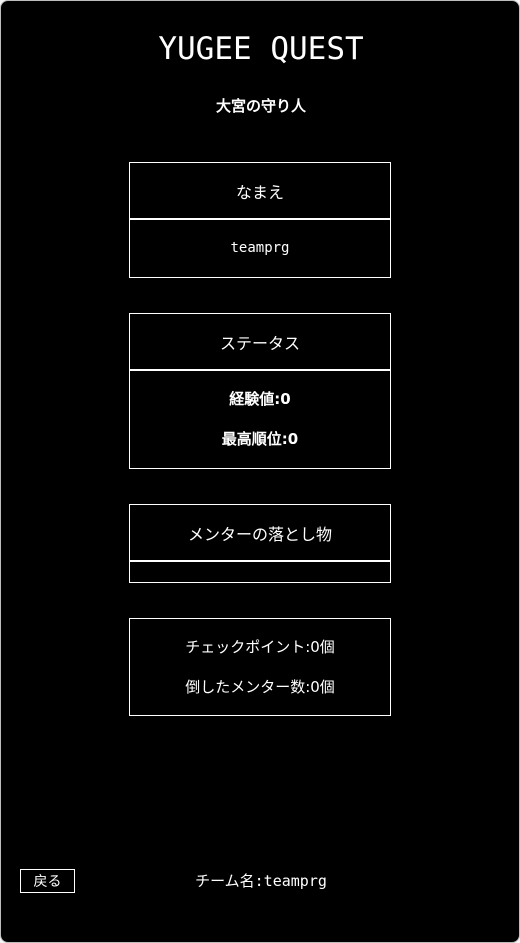  I want to click on name-panel-body: teamprg, so click(260, 248).